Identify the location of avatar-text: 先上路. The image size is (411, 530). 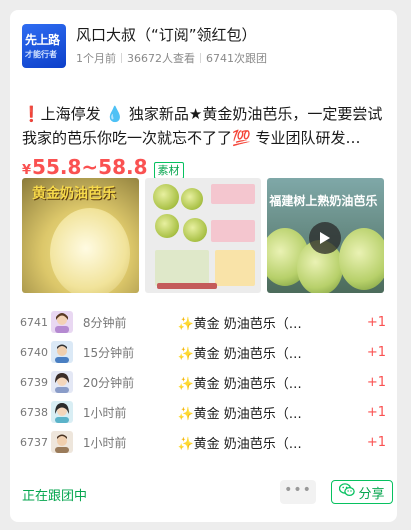
(42, 40).